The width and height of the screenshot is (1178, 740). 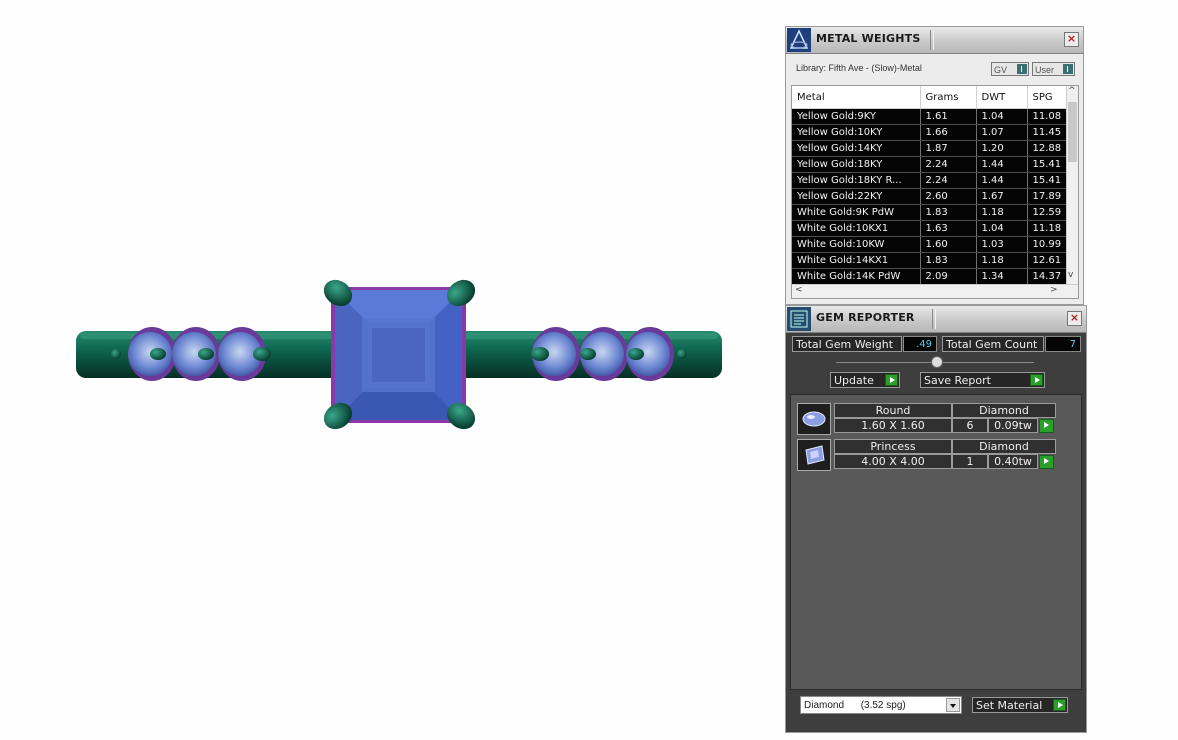 What do you see at coordinates (1001, 70) in the screenshot?
I see `gv-toggle-label: GV` at bounding box center [1001, 70].